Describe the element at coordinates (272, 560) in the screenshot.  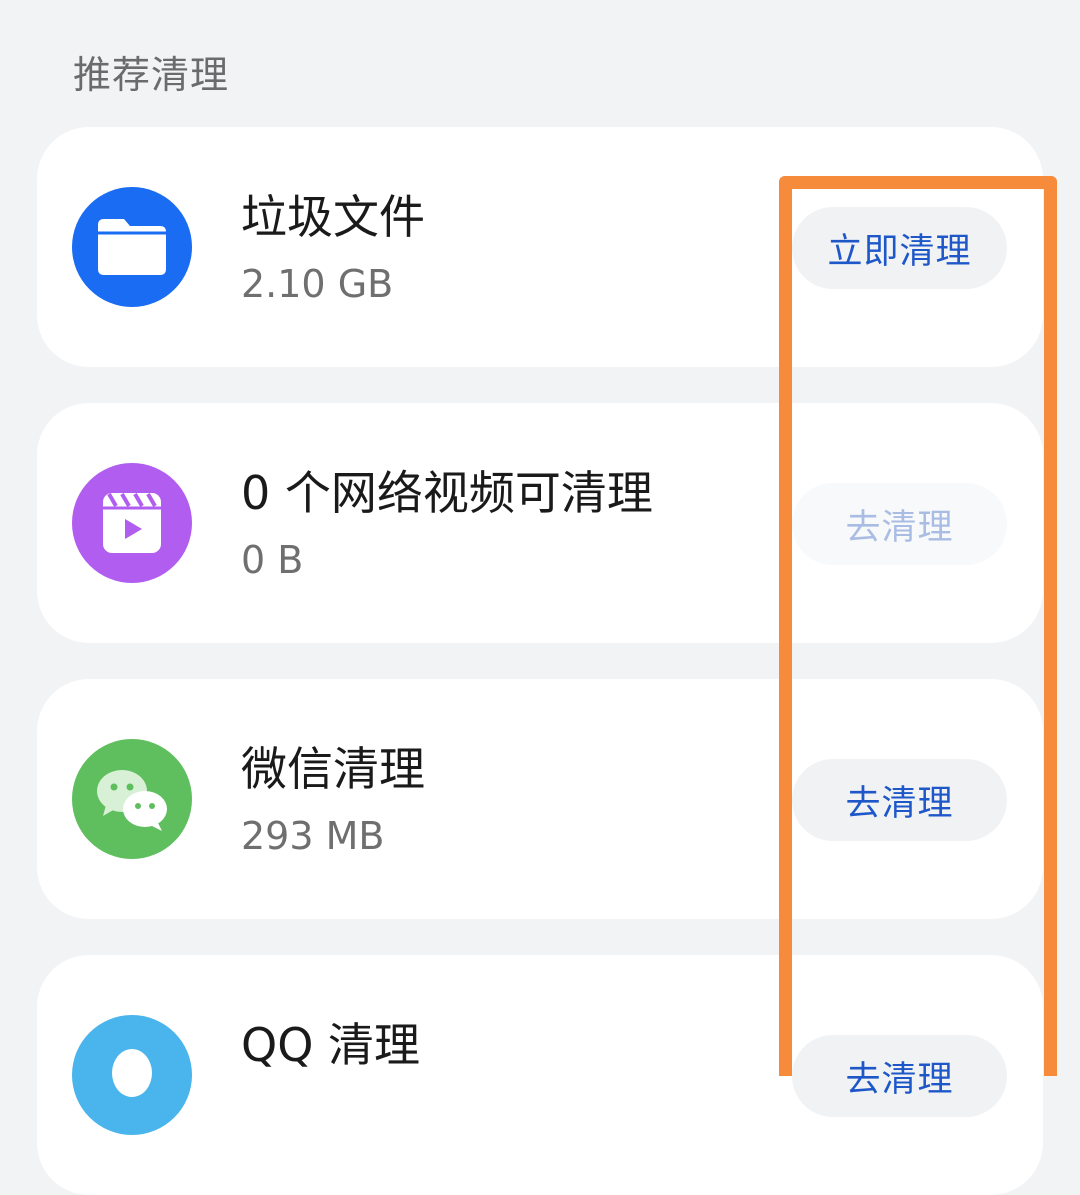
I see `item-size: 0 B` at that location.